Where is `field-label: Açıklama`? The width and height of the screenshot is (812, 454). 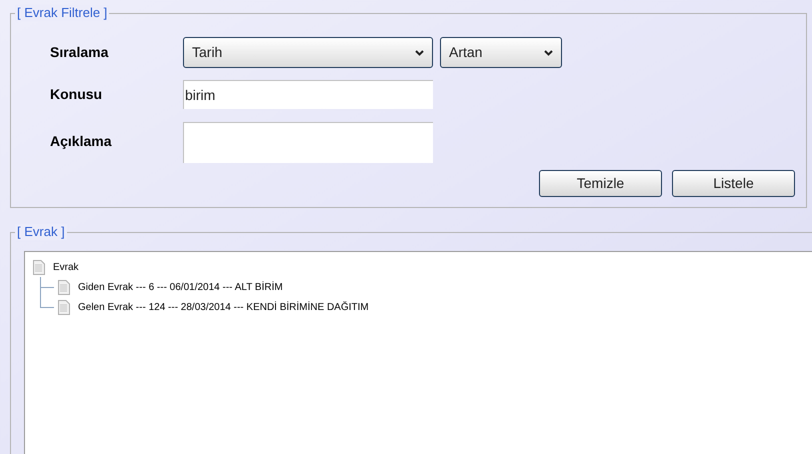
field-label: Açıklama is located at coordinates (81, 141).